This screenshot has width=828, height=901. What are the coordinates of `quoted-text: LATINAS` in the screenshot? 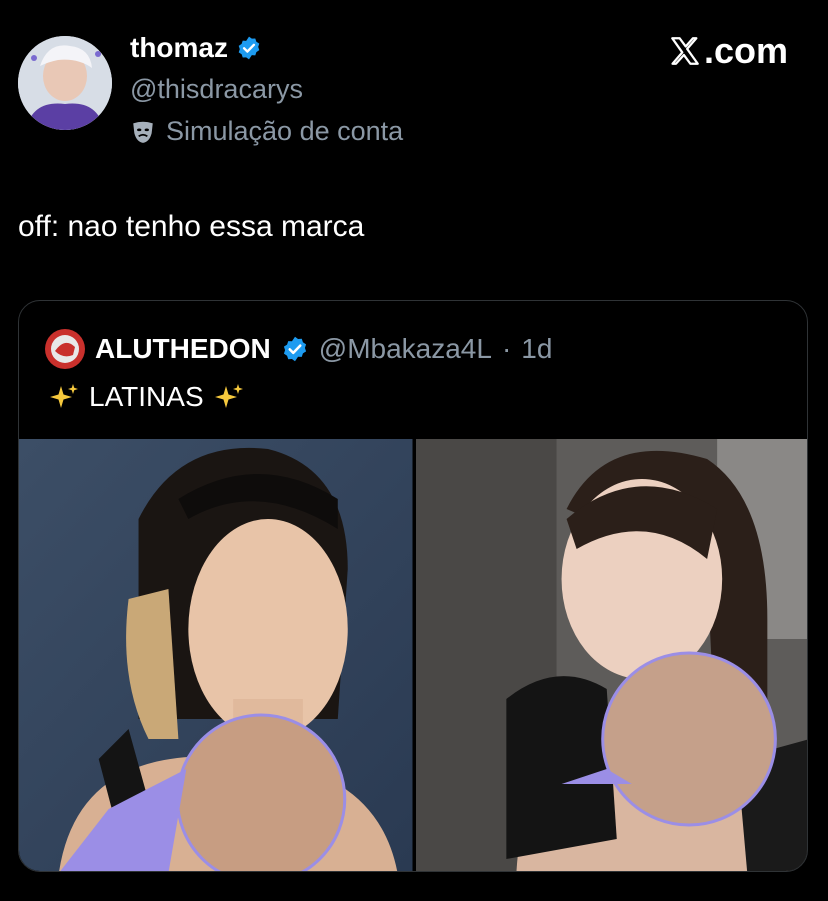 It's located at (146, 396).